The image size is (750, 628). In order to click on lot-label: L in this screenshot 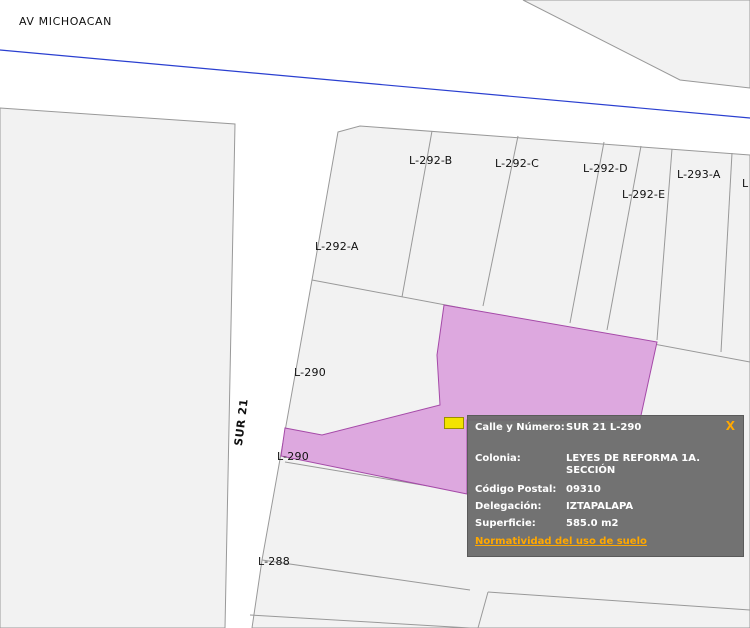, I will do `click(745, 183)`.